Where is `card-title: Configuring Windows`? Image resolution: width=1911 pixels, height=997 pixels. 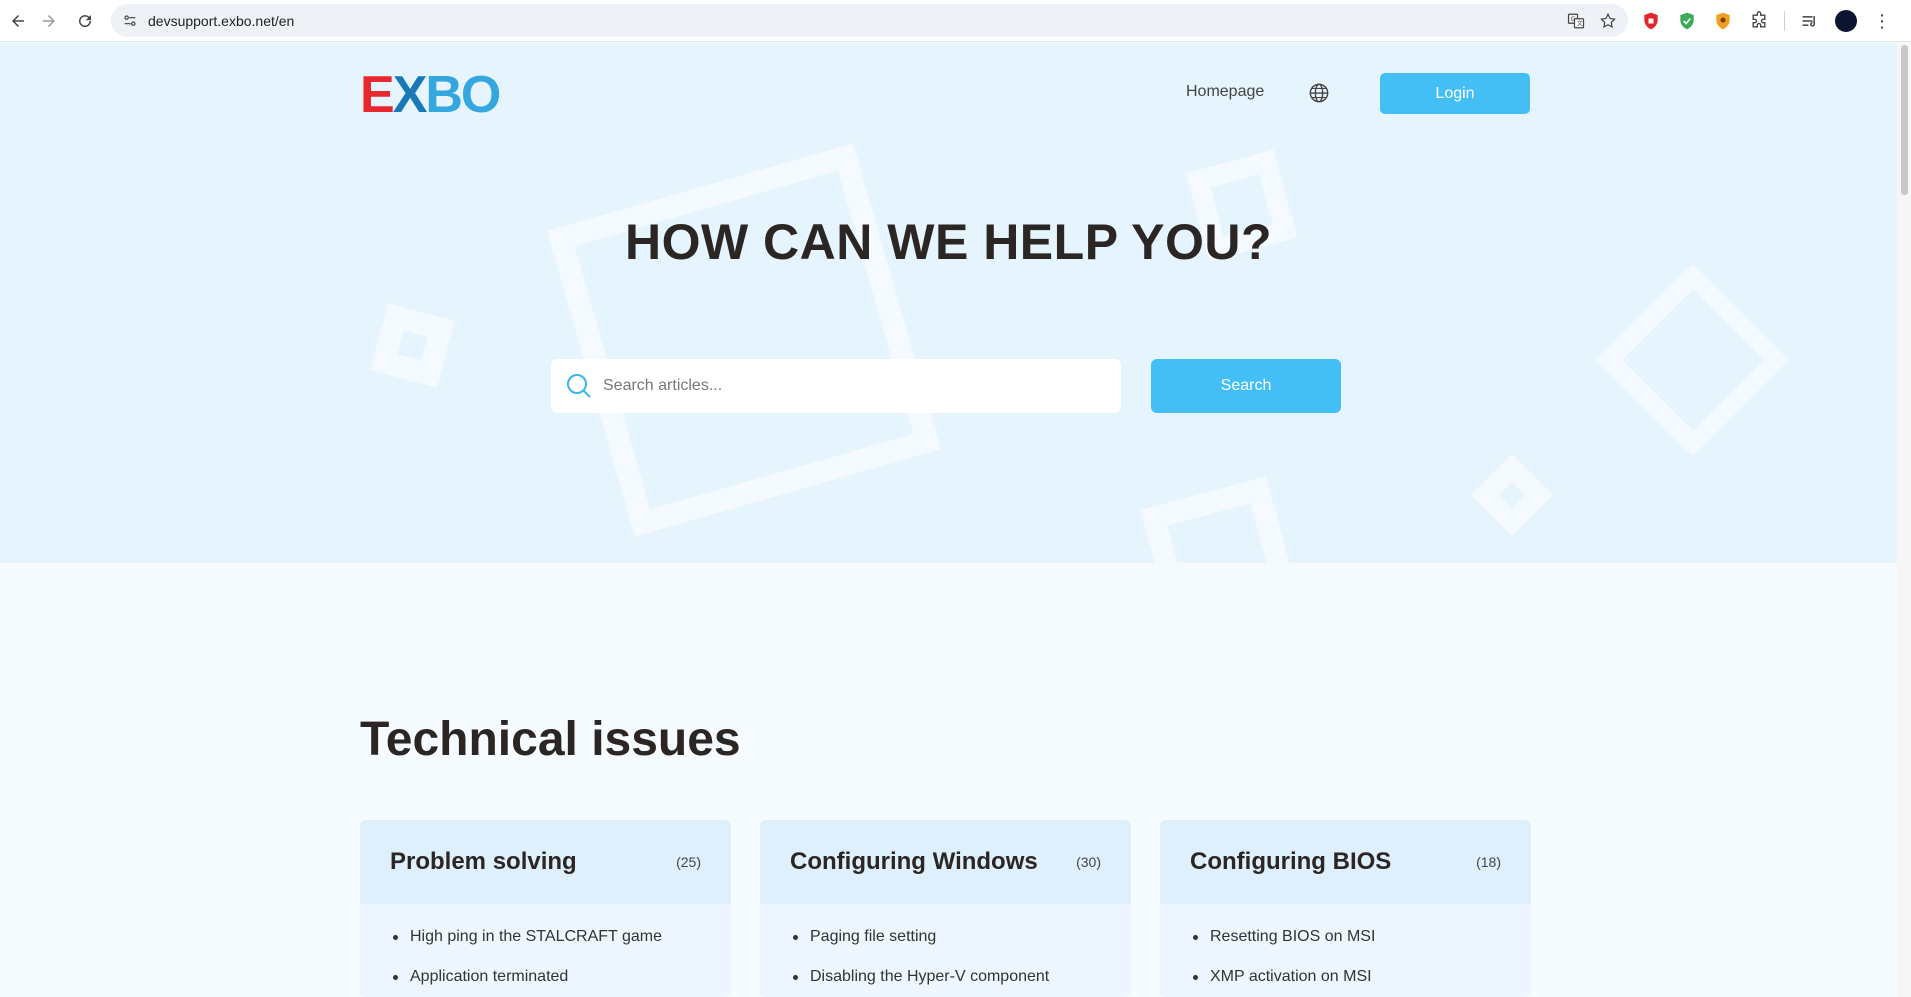
card-title: Configuring Windows is located at coordinates (914, 862).